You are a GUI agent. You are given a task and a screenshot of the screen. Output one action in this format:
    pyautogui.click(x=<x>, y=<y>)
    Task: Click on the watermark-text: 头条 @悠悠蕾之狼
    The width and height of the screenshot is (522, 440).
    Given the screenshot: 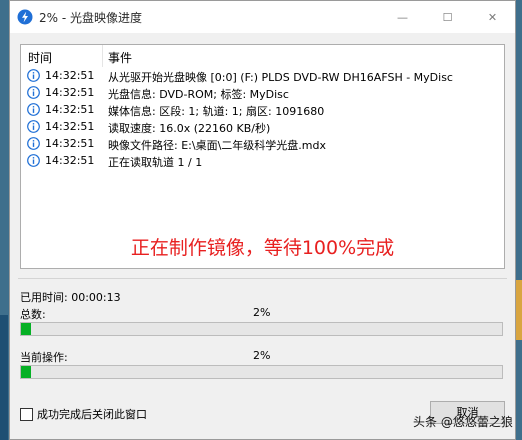 What is the action you would take?
    pyautogui.click(x=463, y=422)
    